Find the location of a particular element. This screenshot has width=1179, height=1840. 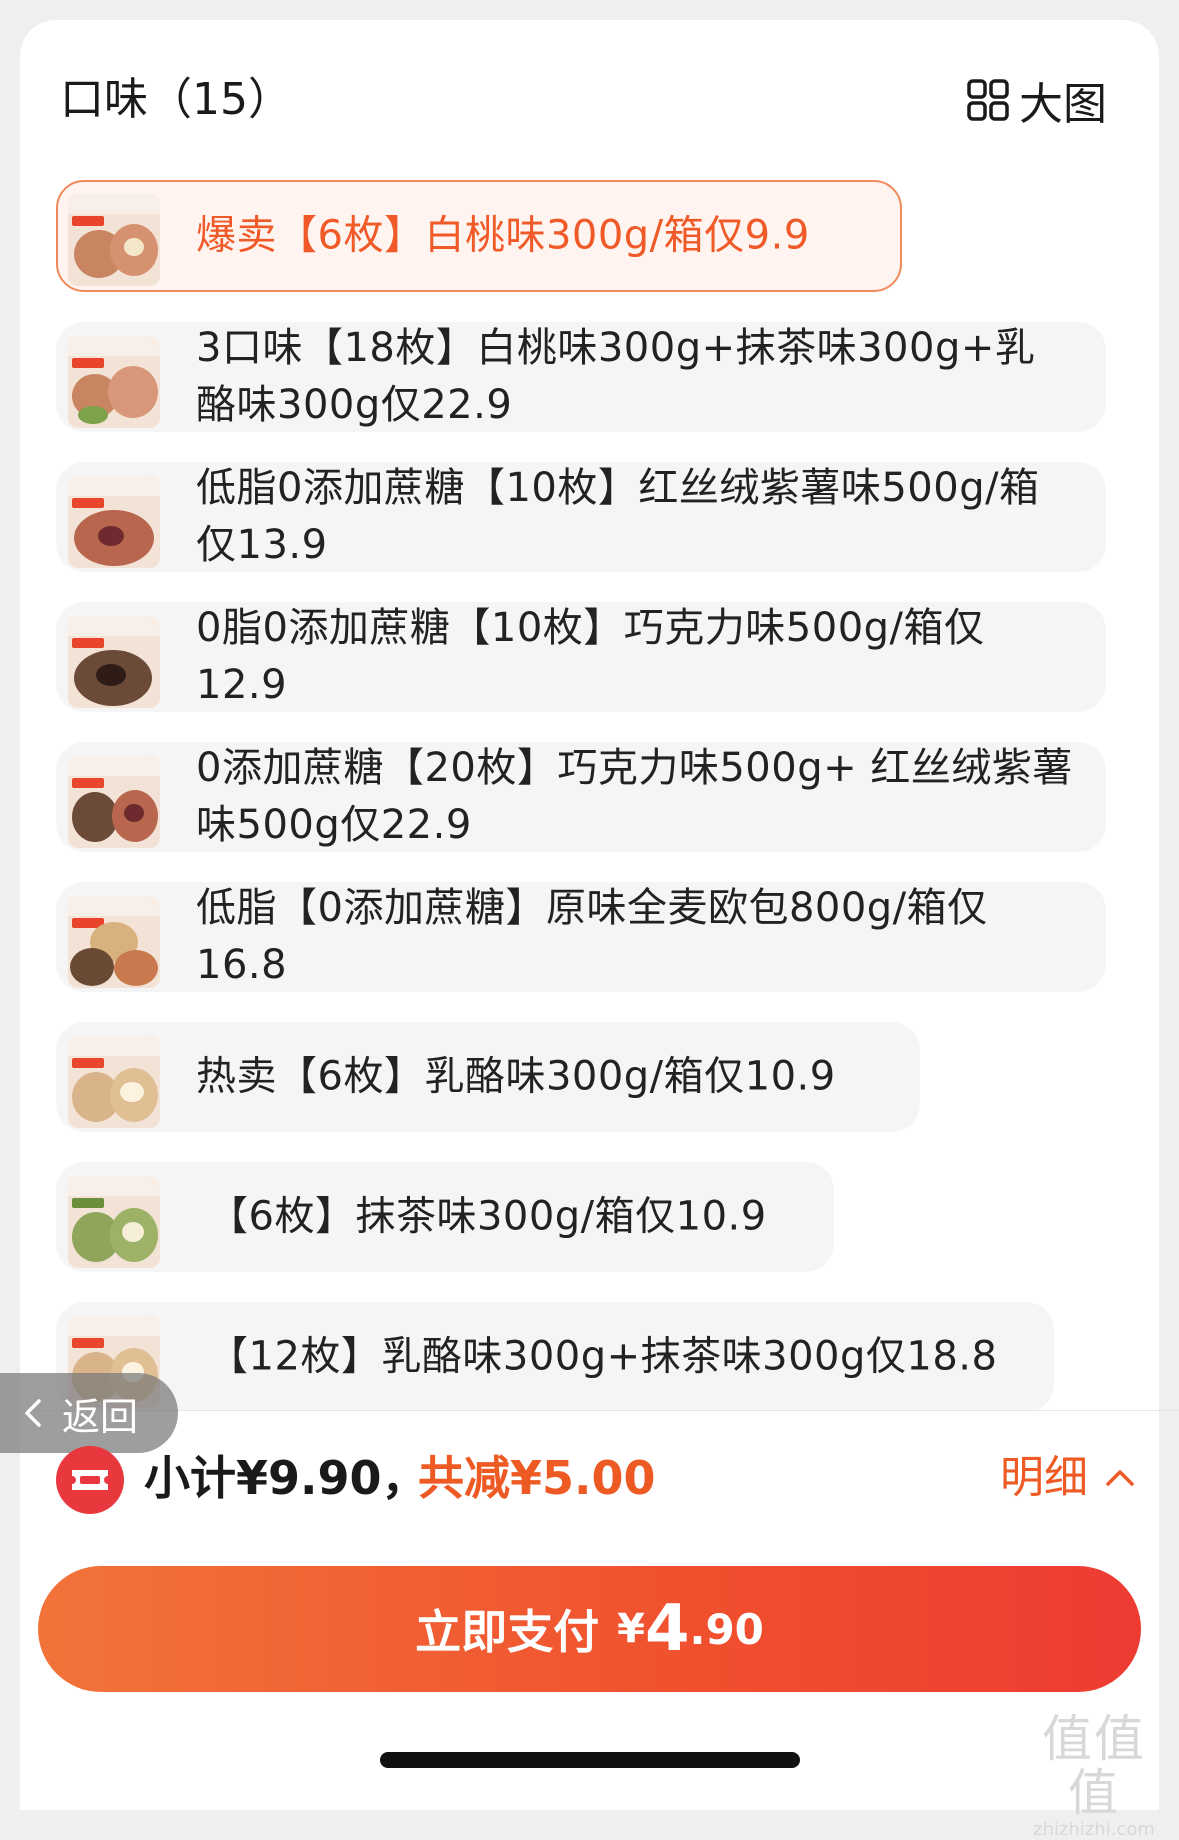

flavor-option-label: 【6枚】抹茶味300g/箱仅10.9 is located at coordinates (487, 1216).